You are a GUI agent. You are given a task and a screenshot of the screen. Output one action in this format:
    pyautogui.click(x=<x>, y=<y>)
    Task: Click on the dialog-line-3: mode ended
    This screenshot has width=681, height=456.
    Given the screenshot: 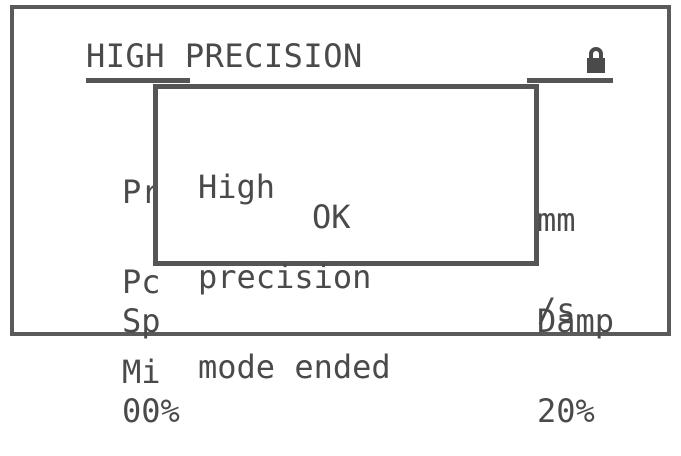 What is the action you would take?
    pyautogui.click(x=294, y=367)
    